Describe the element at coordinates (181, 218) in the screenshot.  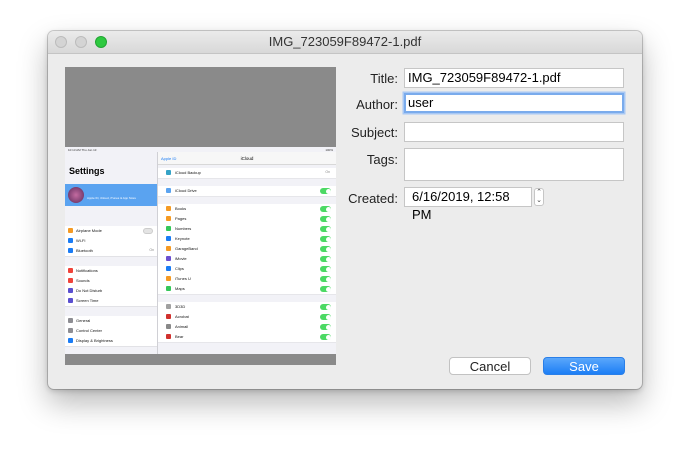
I see `preview-row-label: Pages` at that location.